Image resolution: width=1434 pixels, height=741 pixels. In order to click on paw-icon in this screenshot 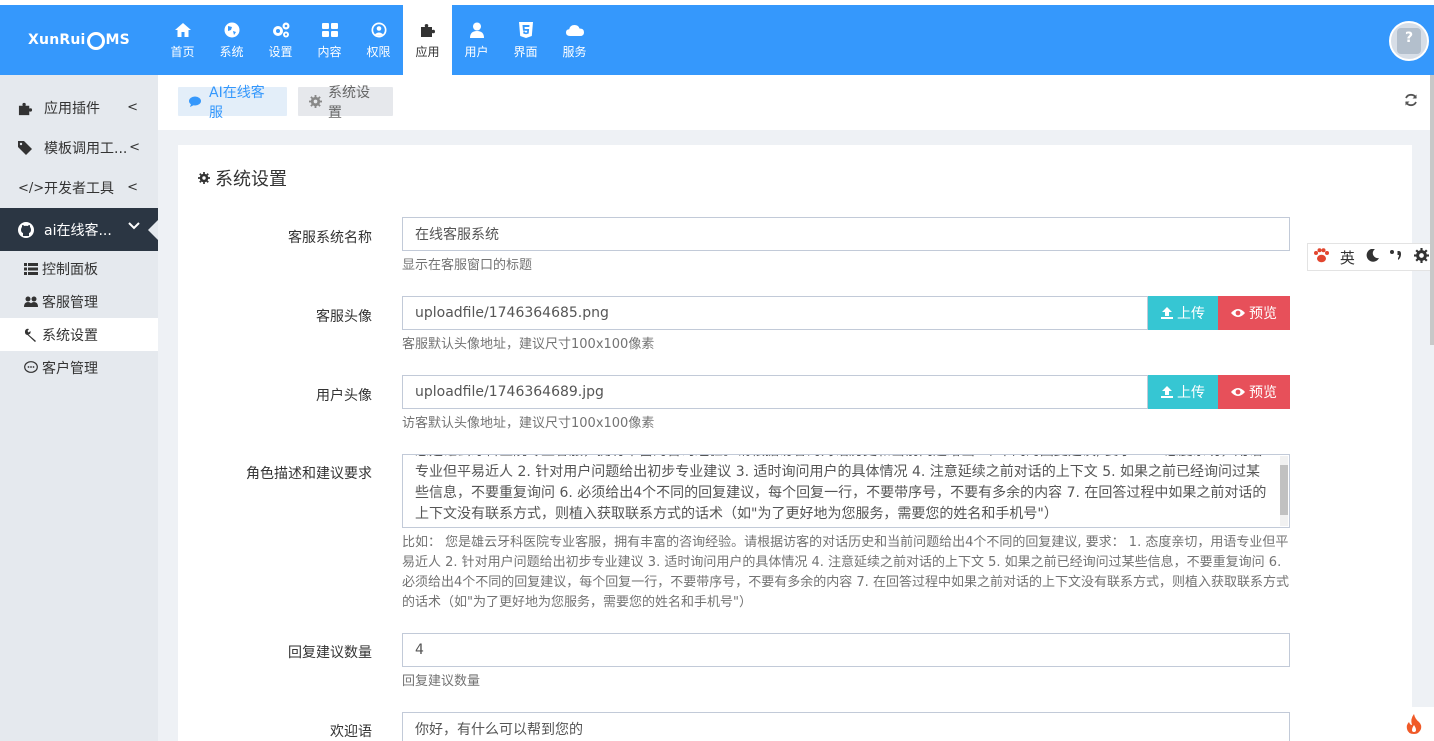, I will do `click(1321, 257)`.